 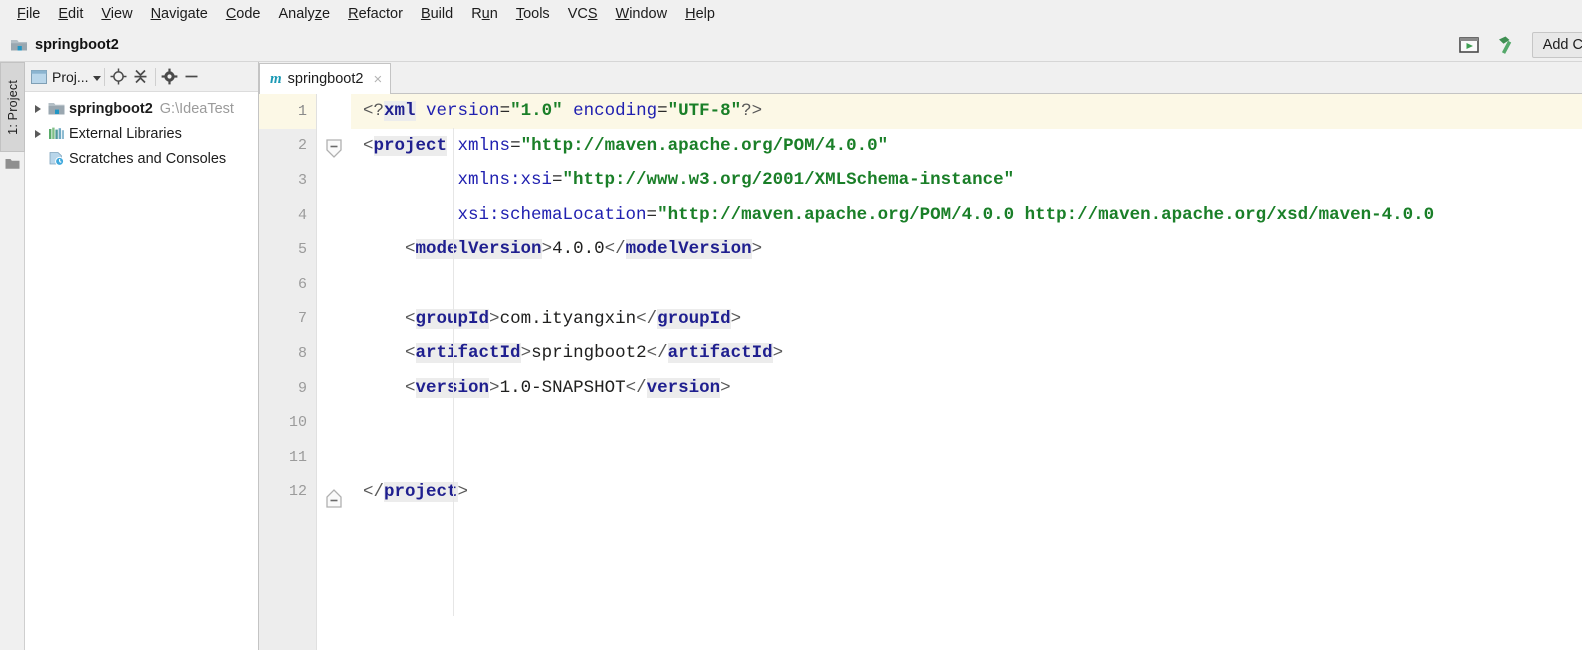 I want to click on menu-item-tools: Tools, so click(x=533, y=14).